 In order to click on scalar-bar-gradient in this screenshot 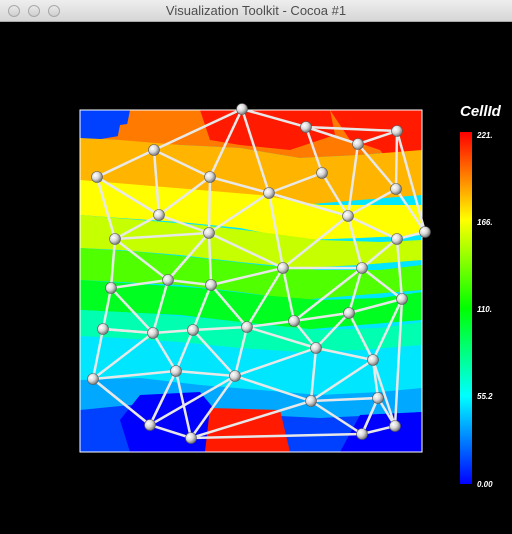, I will do `click(466, 308)`.